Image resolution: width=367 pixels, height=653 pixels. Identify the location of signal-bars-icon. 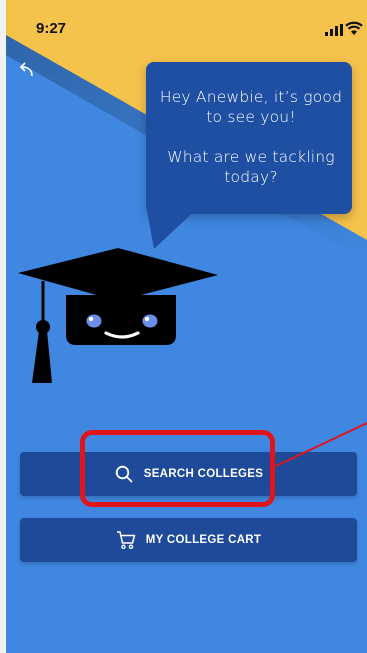
(334, 30).